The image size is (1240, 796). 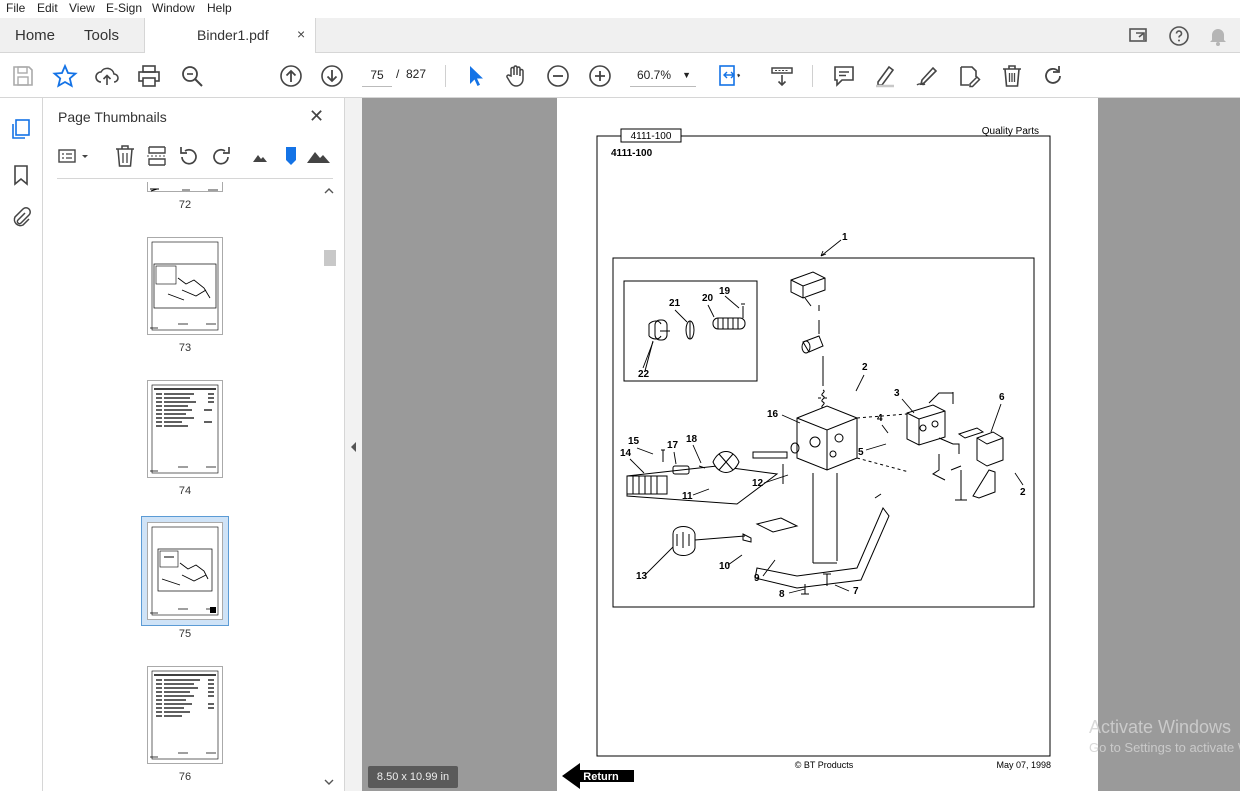 What do you see at coordinates (330, 258) in the screenshot?
I see `scrollbar-thumb` at bounding box center [330, 258].